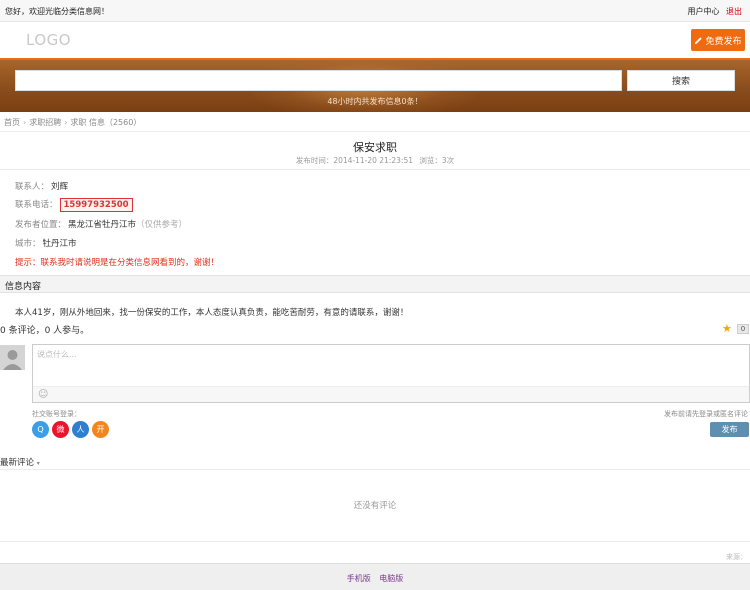 The height and width of the screenshot is (590, 750). Describe the element at coordinates (375, 576) in the screenshot. I see `footer: 手机版 电脑版` at that location.